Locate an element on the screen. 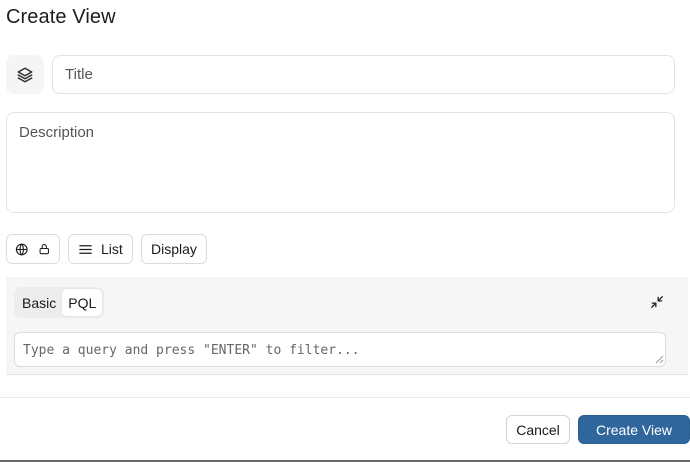 The height and width of the screenshot is (462, 690). layers-icon is located at coordinates (25, 74).